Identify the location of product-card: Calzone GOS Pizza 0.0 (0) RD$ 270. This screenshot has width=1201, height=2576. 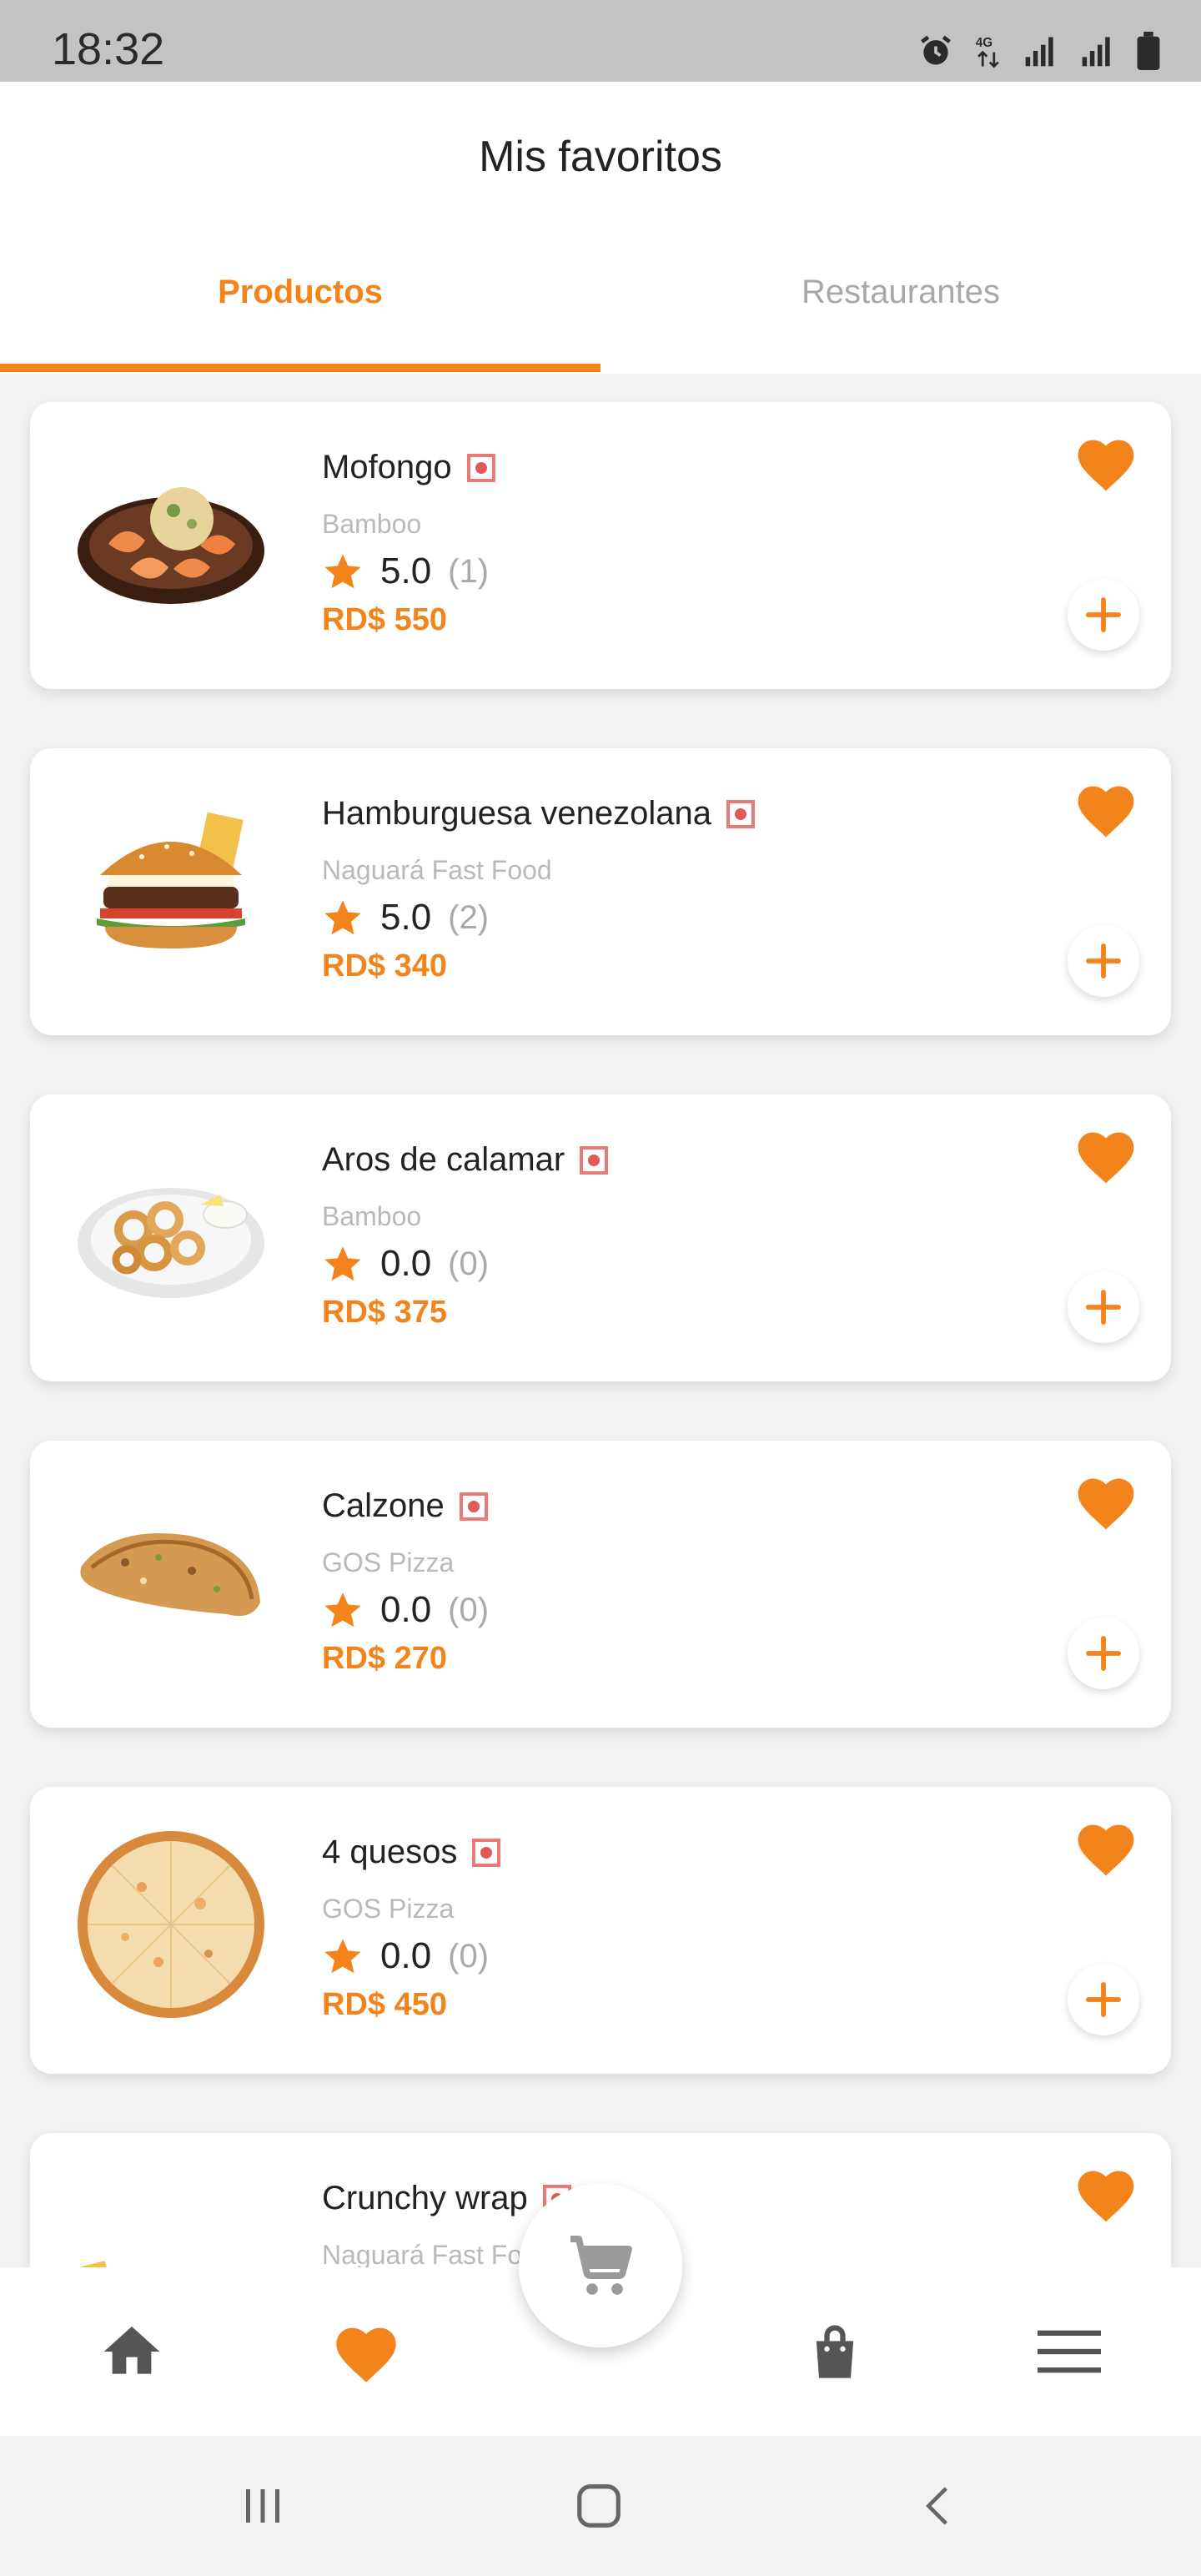
(601, 1584).